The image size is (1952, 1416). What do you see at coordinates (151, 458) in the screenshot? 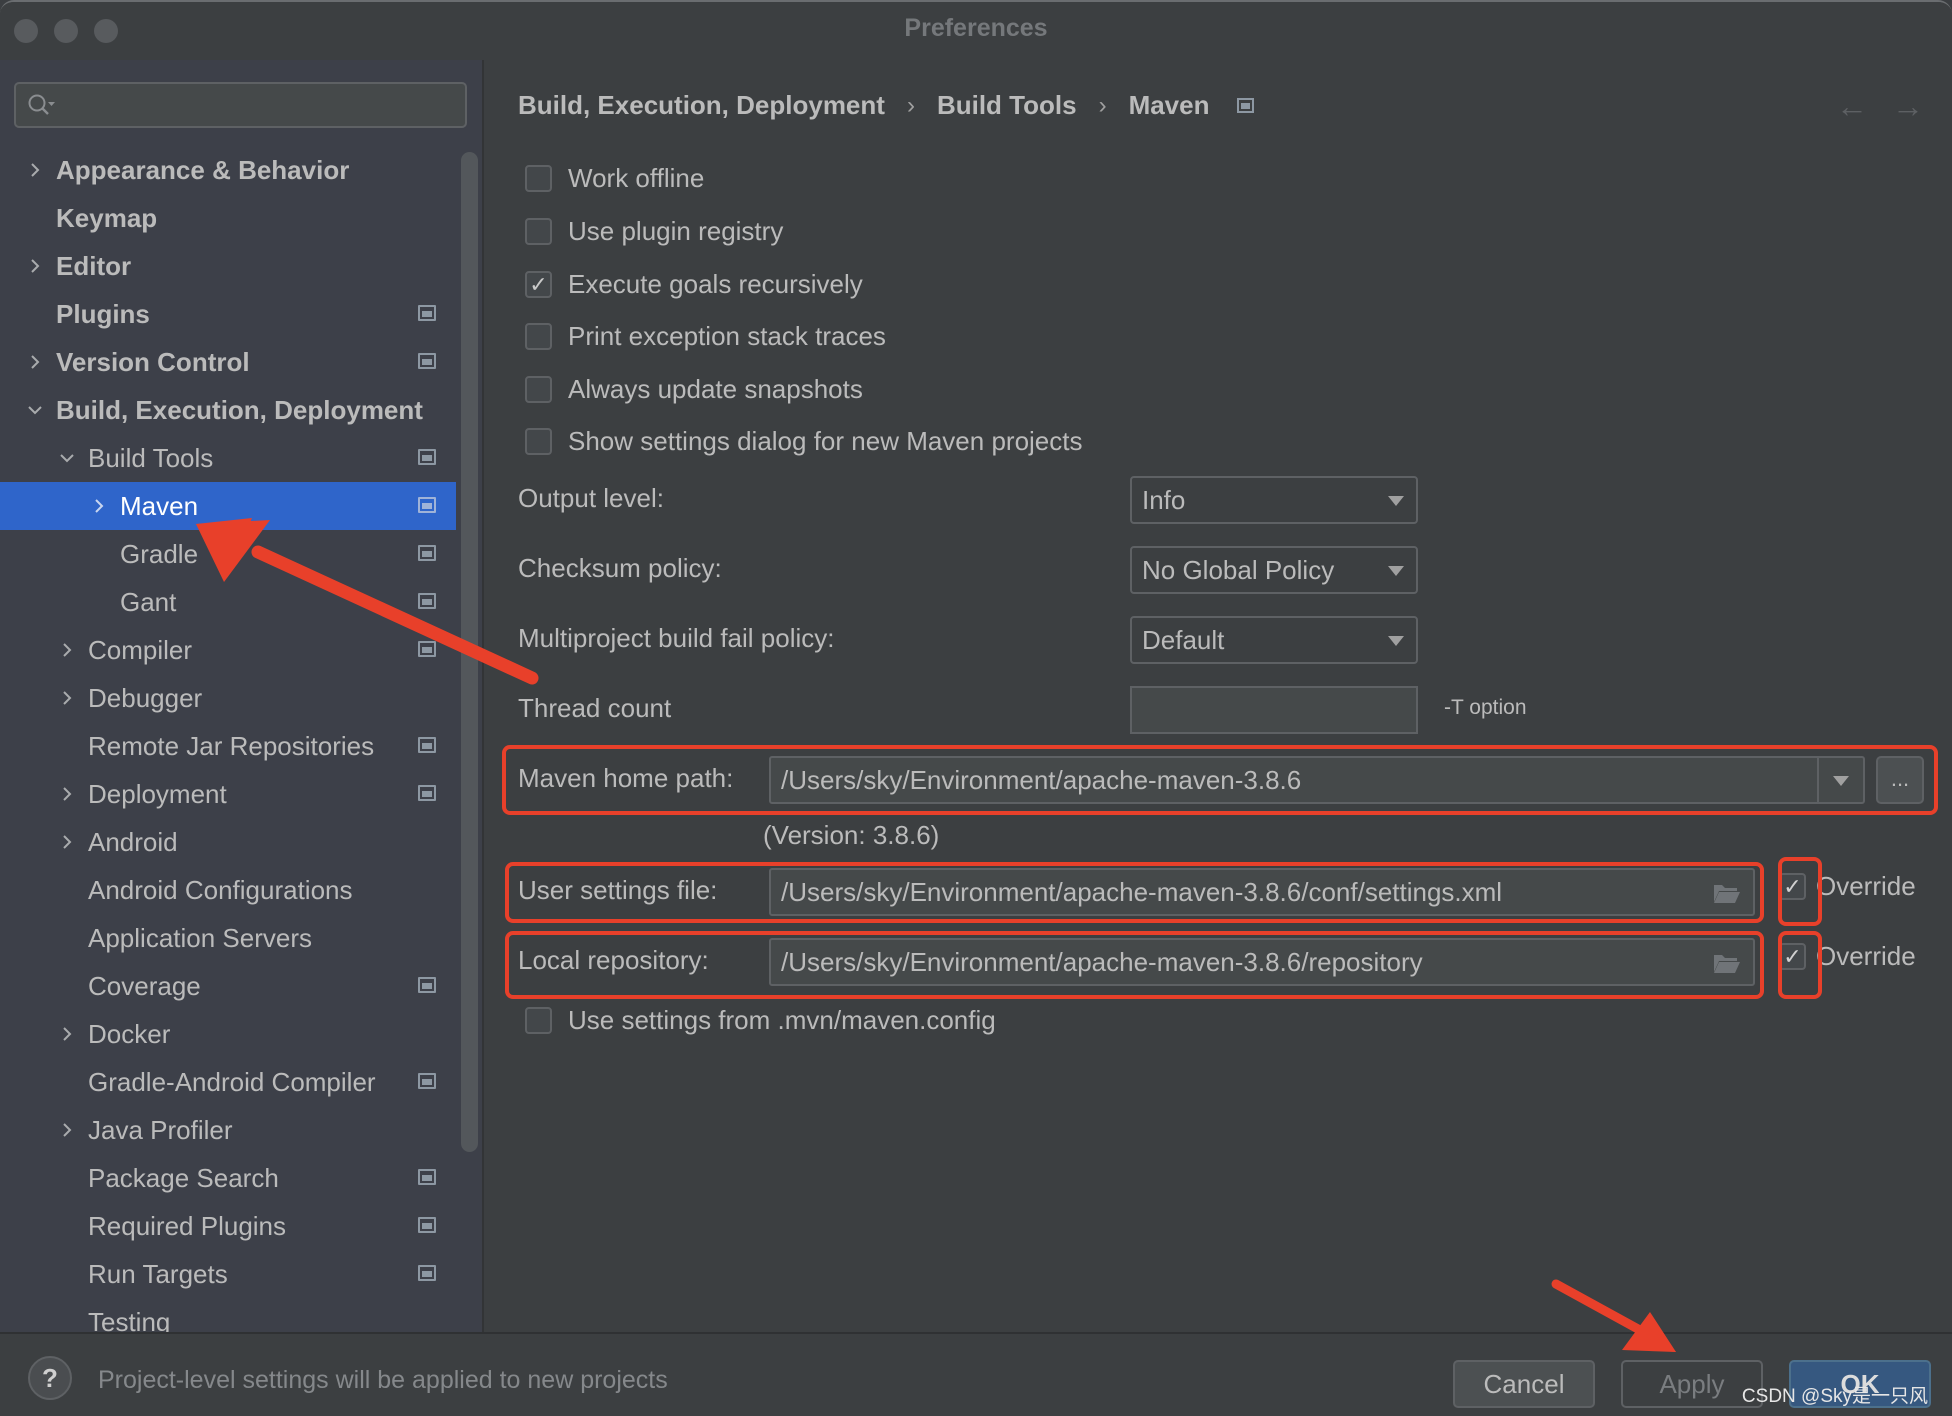
I see `sidebar-item-label: Build Tools` at bounding box center [151, 458].